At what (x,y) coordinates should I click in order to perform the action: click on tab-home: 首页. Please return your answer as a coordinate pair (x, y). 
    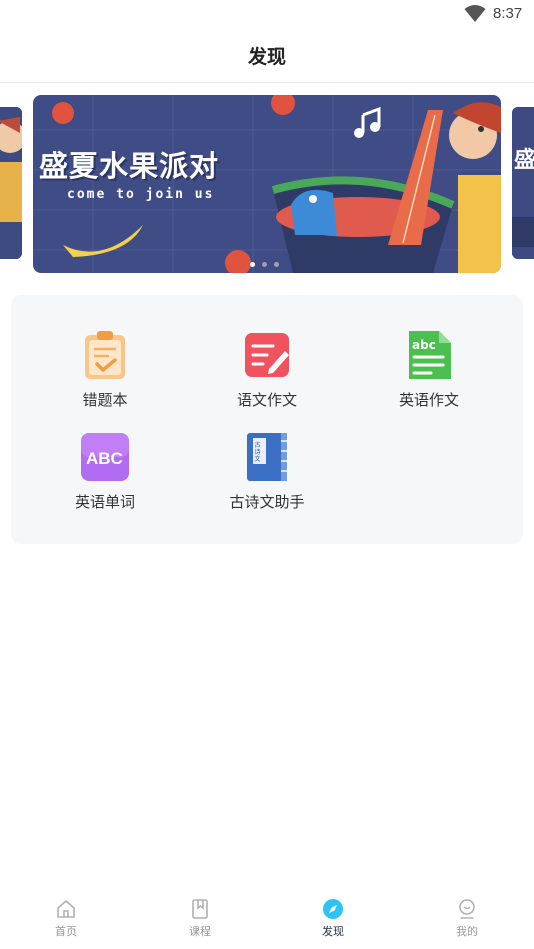
    Looking at the image, I should click on (66, 918).